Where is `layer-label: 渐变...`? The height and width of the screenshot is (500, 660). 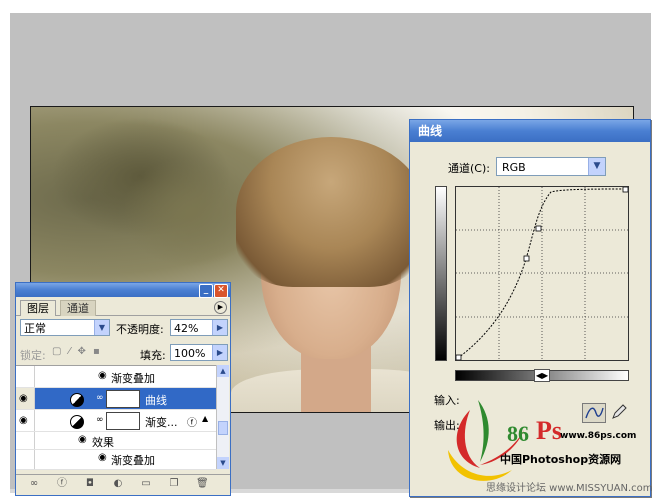
layer-label: 渐变... is located at coordinates (161, 422).